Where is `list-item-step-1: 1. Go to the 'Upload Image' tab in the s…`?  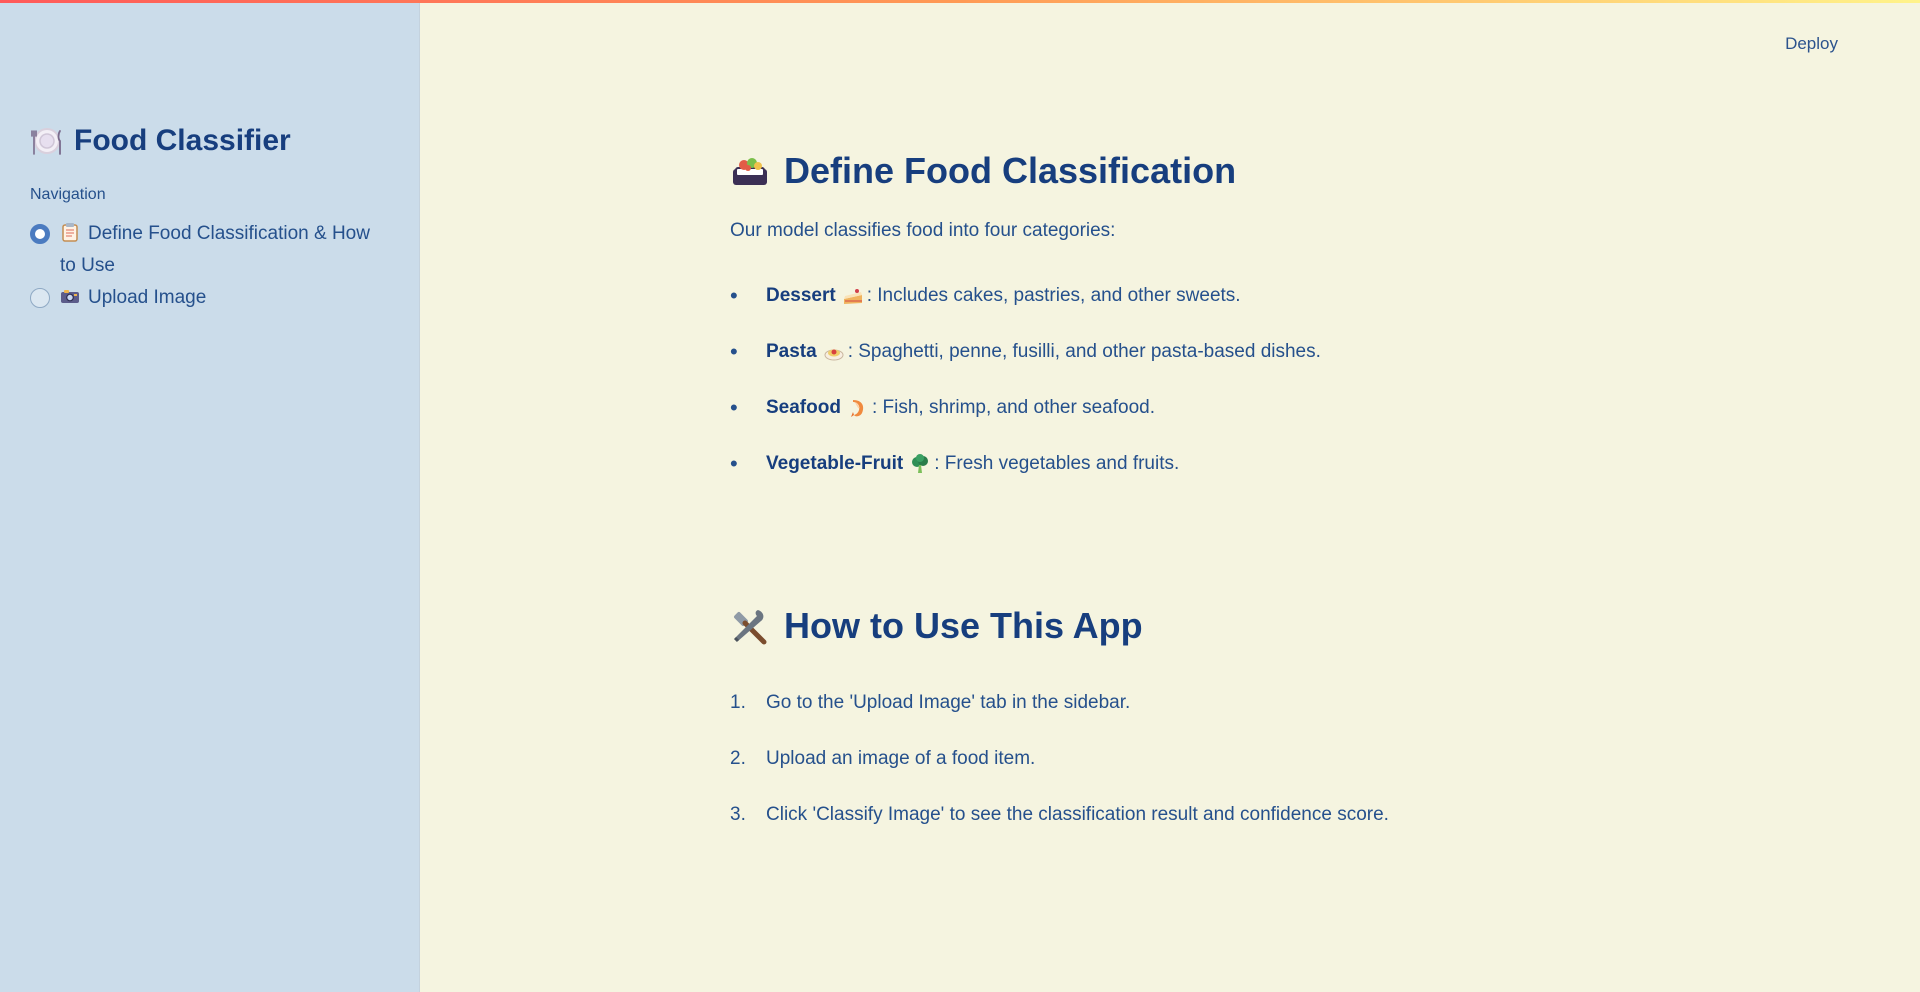 list-item-step-1: 1. Go to the 'Upload Image' tab in the s… is located at coordinates (1180, 703).